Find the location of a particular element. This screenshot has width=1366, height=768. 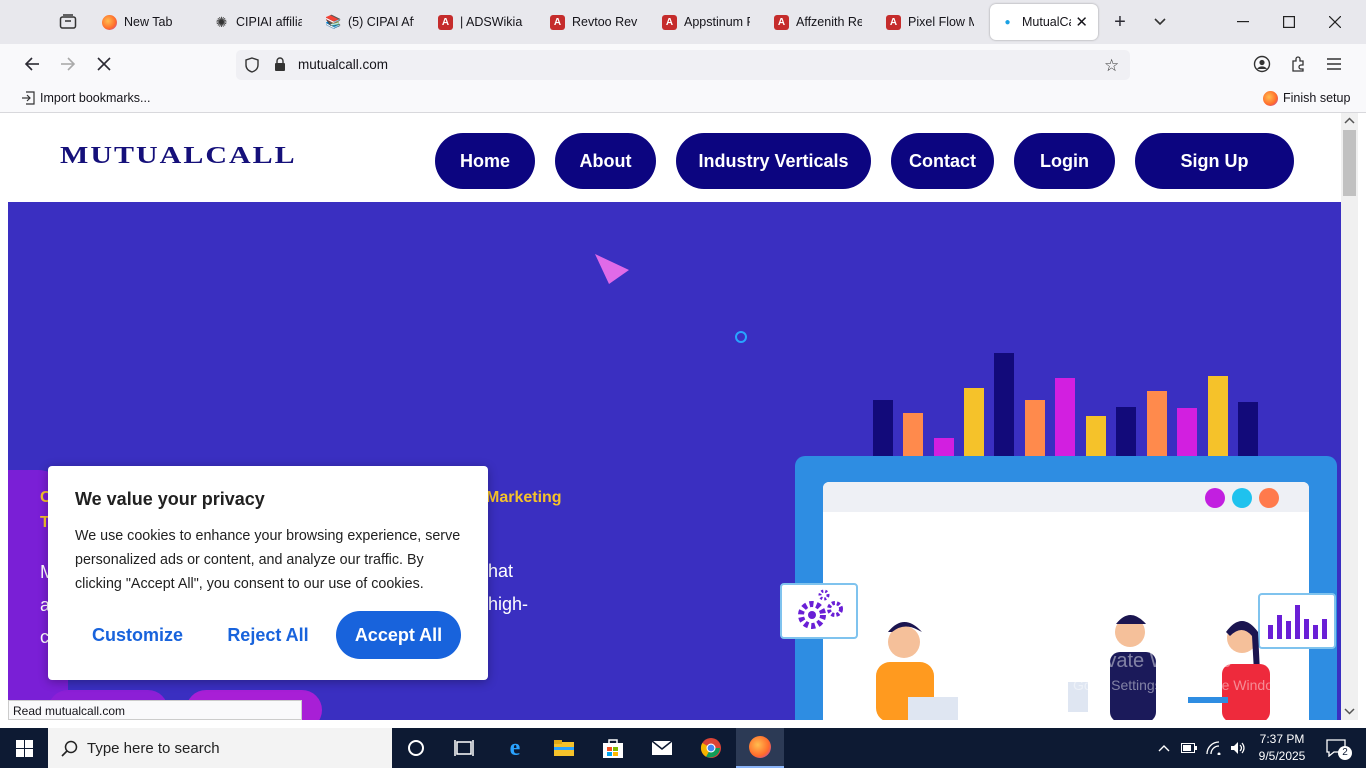

hero-text-fragment: high- is located at coordinates (508, 604).